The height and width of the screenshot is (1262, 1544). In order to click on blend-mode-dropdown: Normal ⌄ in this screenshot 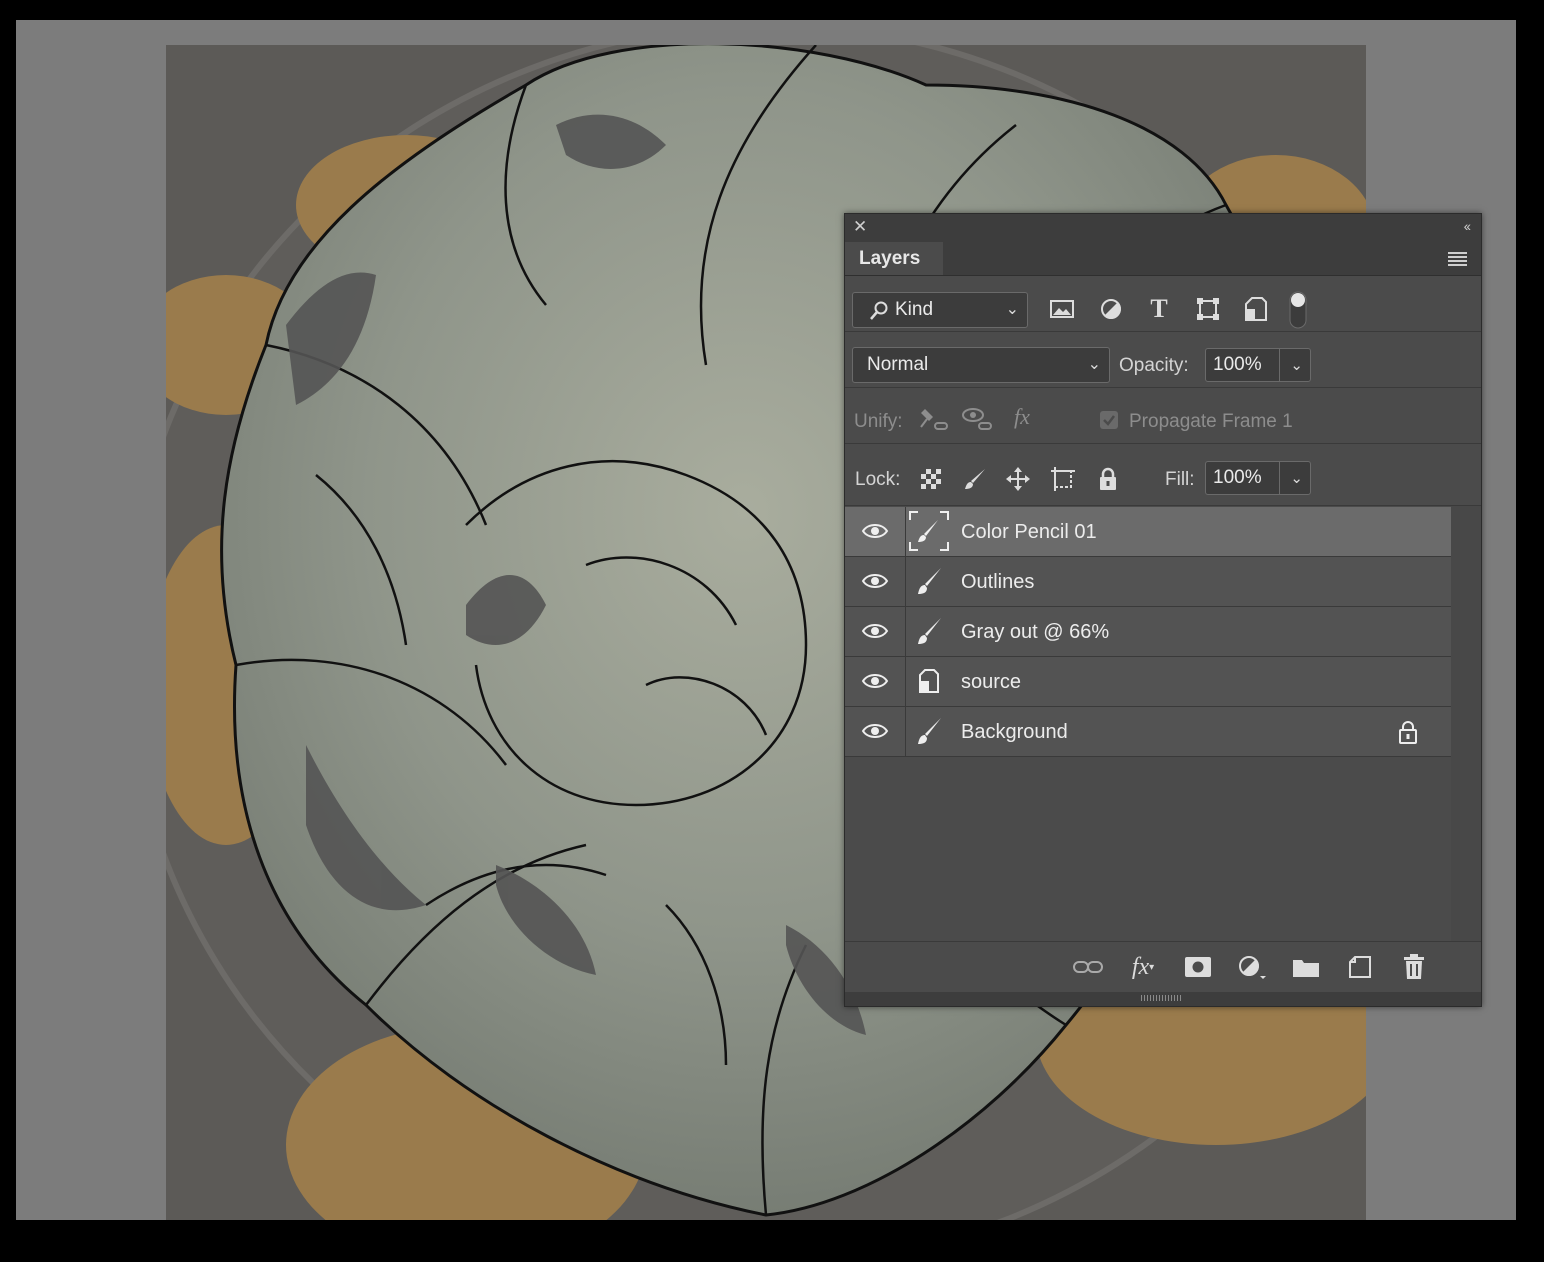, I will do `click(981, 365)`.